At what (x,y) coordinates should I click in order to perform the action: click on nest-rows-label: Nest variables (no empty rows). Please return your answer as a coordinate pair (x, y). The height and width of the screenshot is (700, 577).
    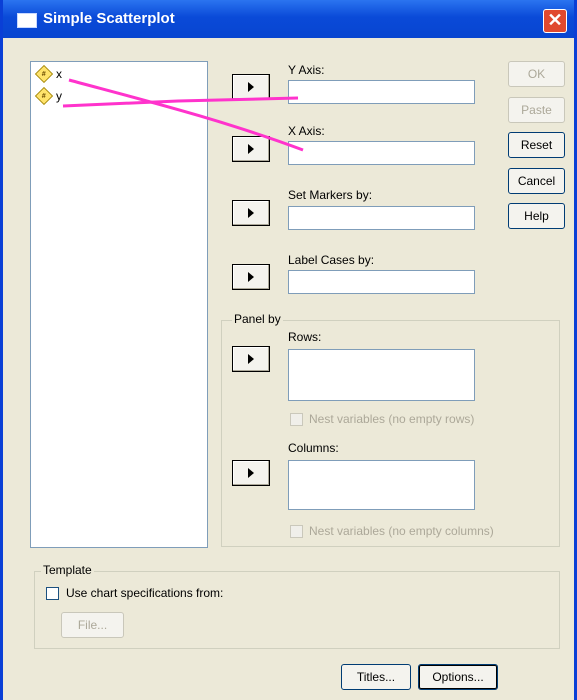
    Looking at the image, I should click on (392, 419).